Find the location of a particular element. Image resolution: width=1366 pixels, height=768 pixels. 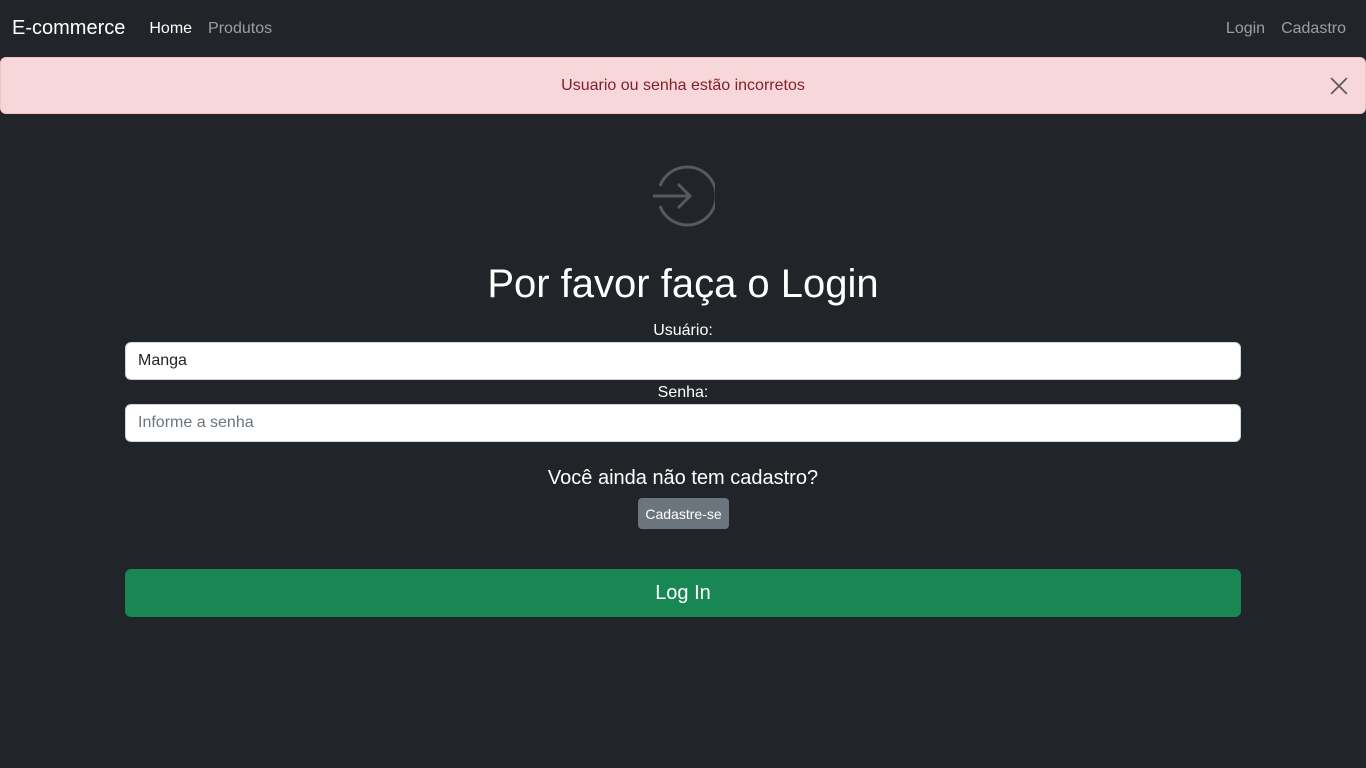

error-alert: Usuario ou senha estão incorretos is located at coordinates (683, 85).